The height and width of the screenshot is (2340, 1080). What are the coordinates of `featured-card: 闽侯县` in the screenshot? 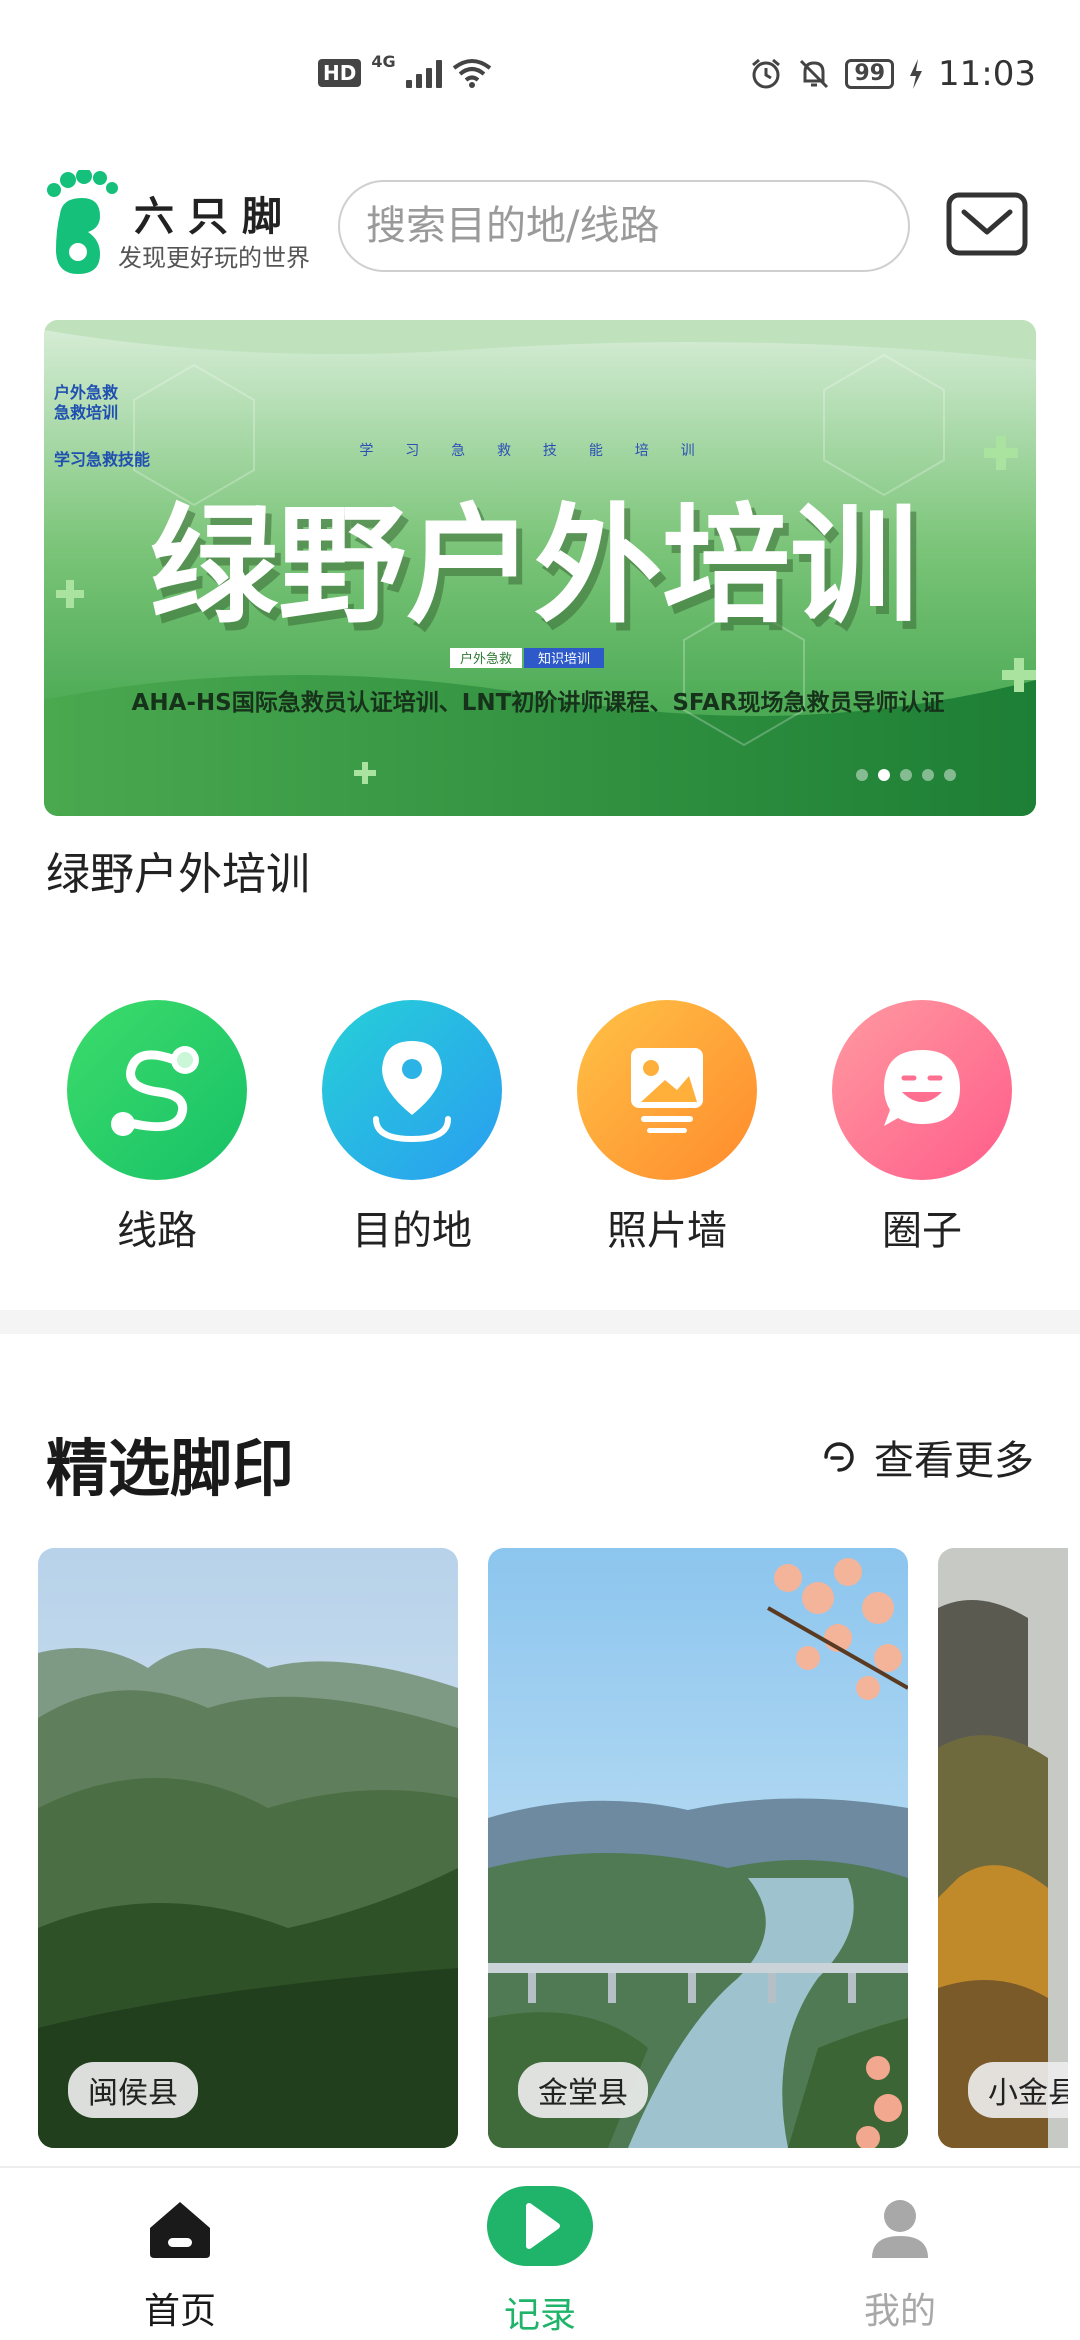 It's located at (248, 1848).